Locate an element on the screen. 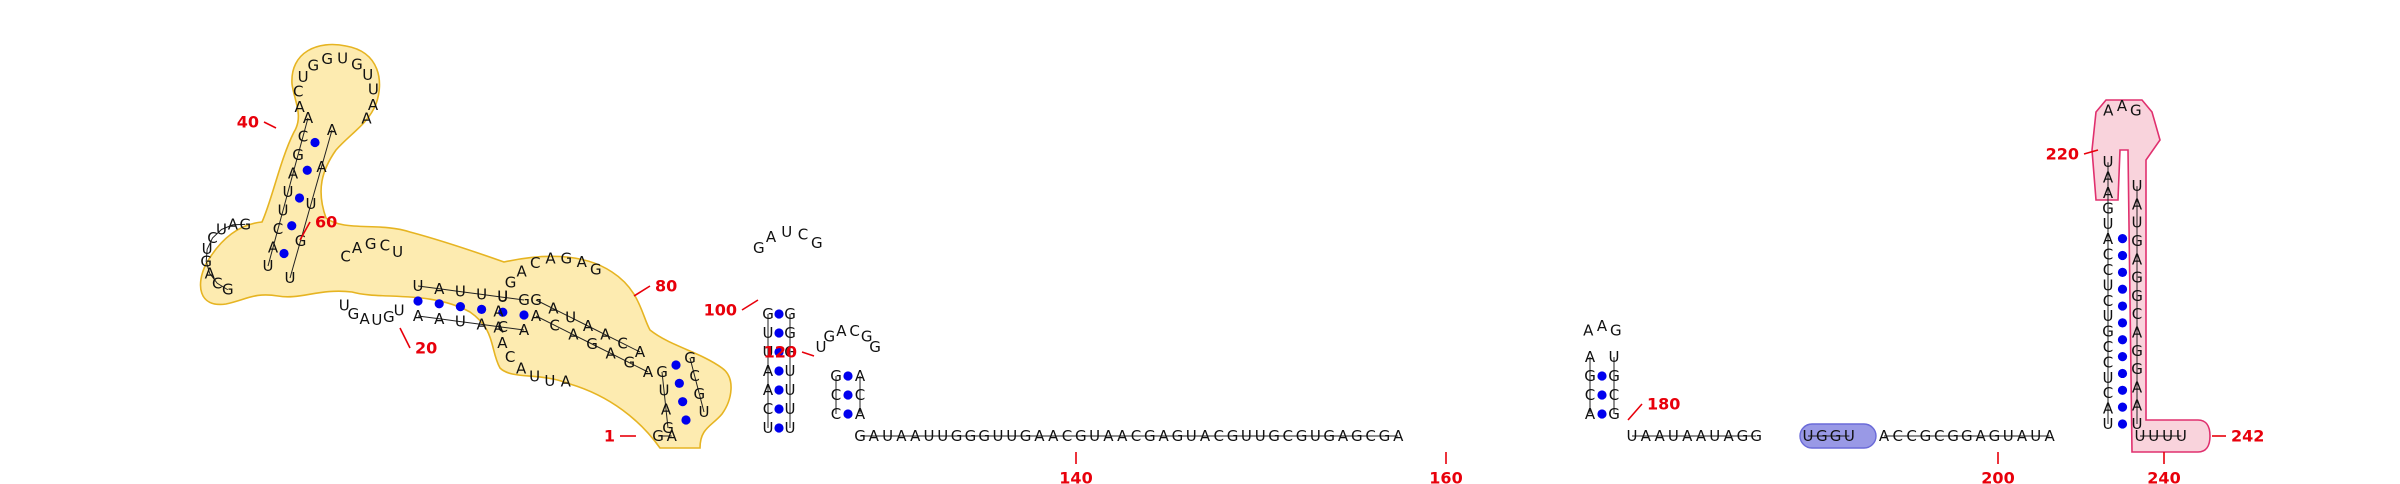 The width and height of the screenshot is (2400, 484). nucleotide-62: C is located at coordinates (836, 414).